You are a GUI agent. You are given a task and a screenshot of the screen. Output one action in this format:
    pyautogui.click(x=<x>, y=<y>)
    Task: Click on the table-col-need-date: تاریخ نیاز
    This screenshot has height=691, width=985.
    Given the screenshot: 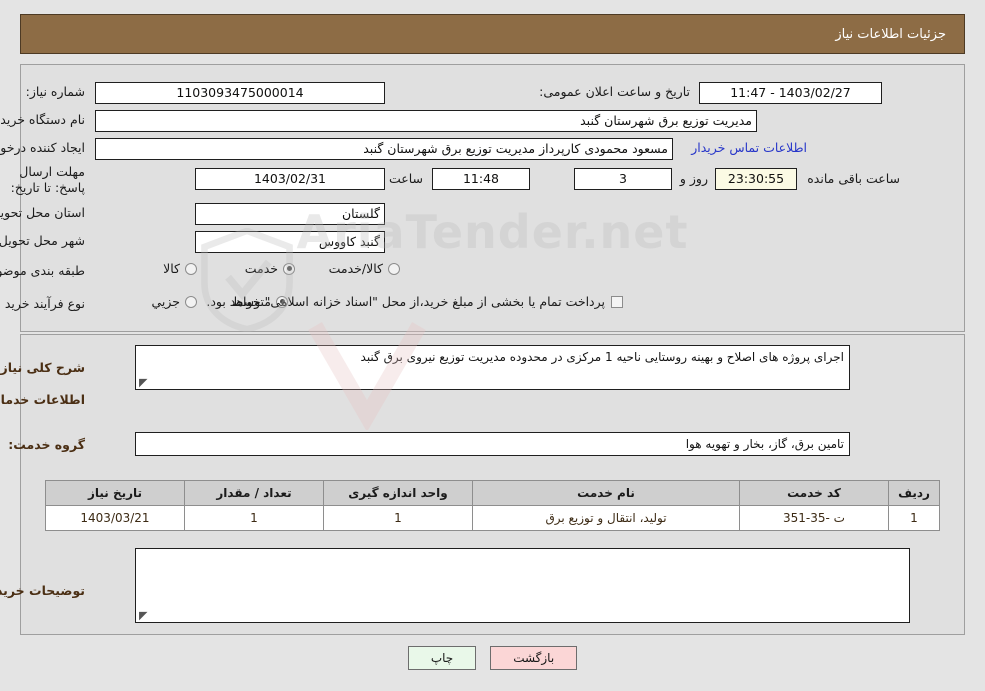 What is the action you would take?
    pyautogui.click(x=115, y=493)
    